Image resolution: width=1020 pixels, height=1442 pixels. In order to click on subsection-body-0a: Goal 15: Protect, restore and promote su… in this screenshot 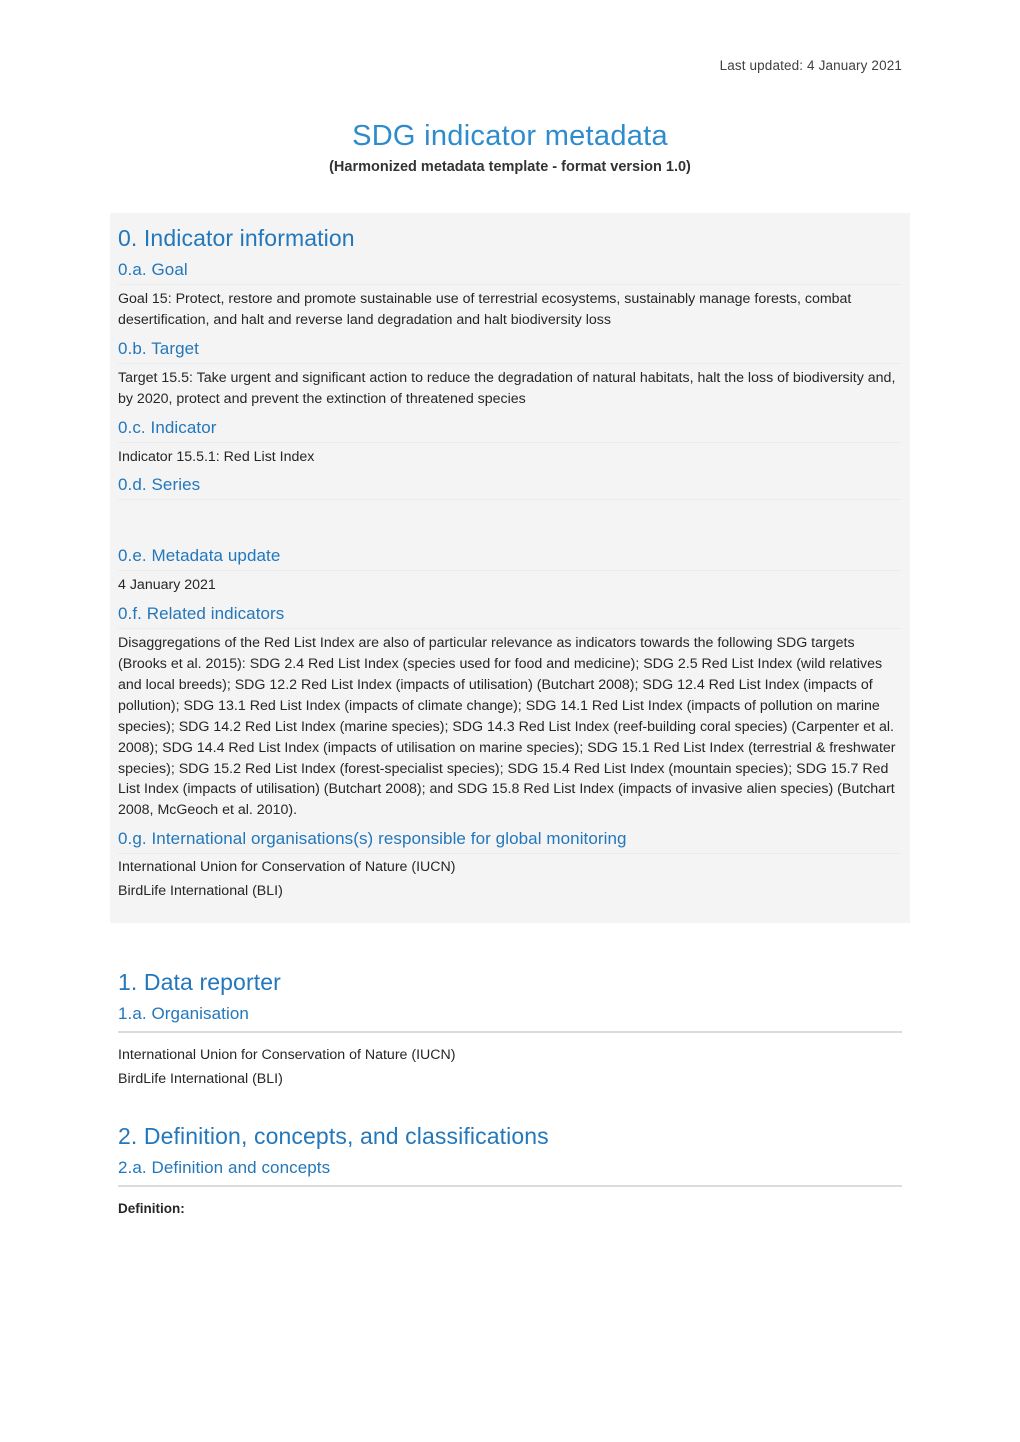, I will do `click(485, 309)`.